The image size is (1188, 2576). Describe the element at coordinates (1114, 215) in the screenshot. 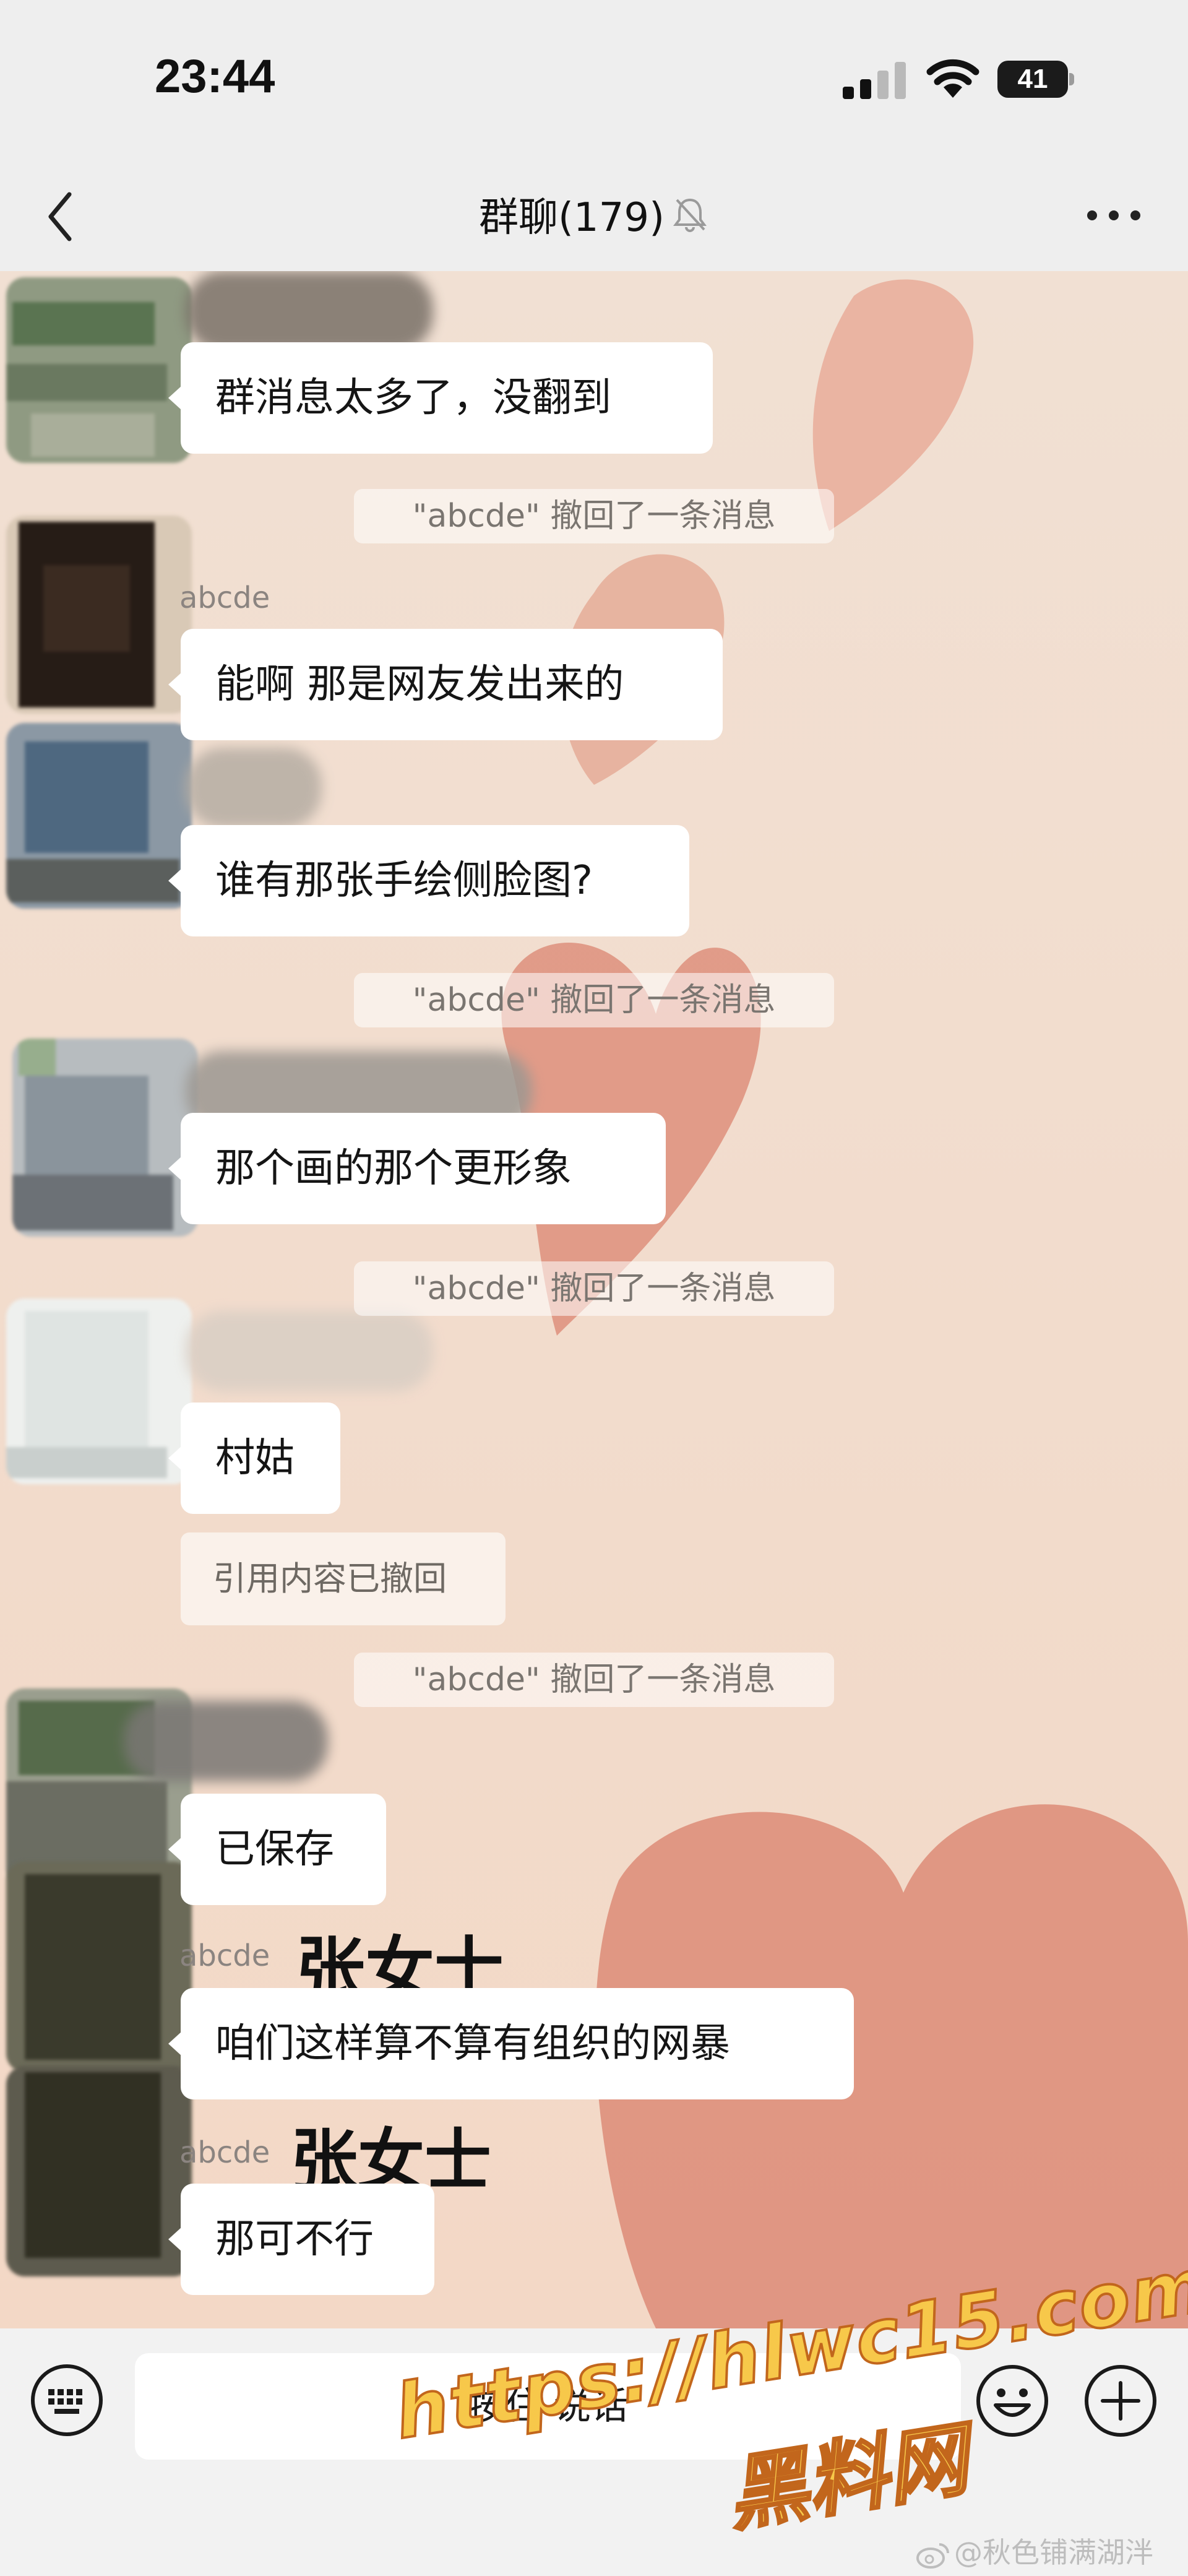

I see `ellipsis-icon` at that location.